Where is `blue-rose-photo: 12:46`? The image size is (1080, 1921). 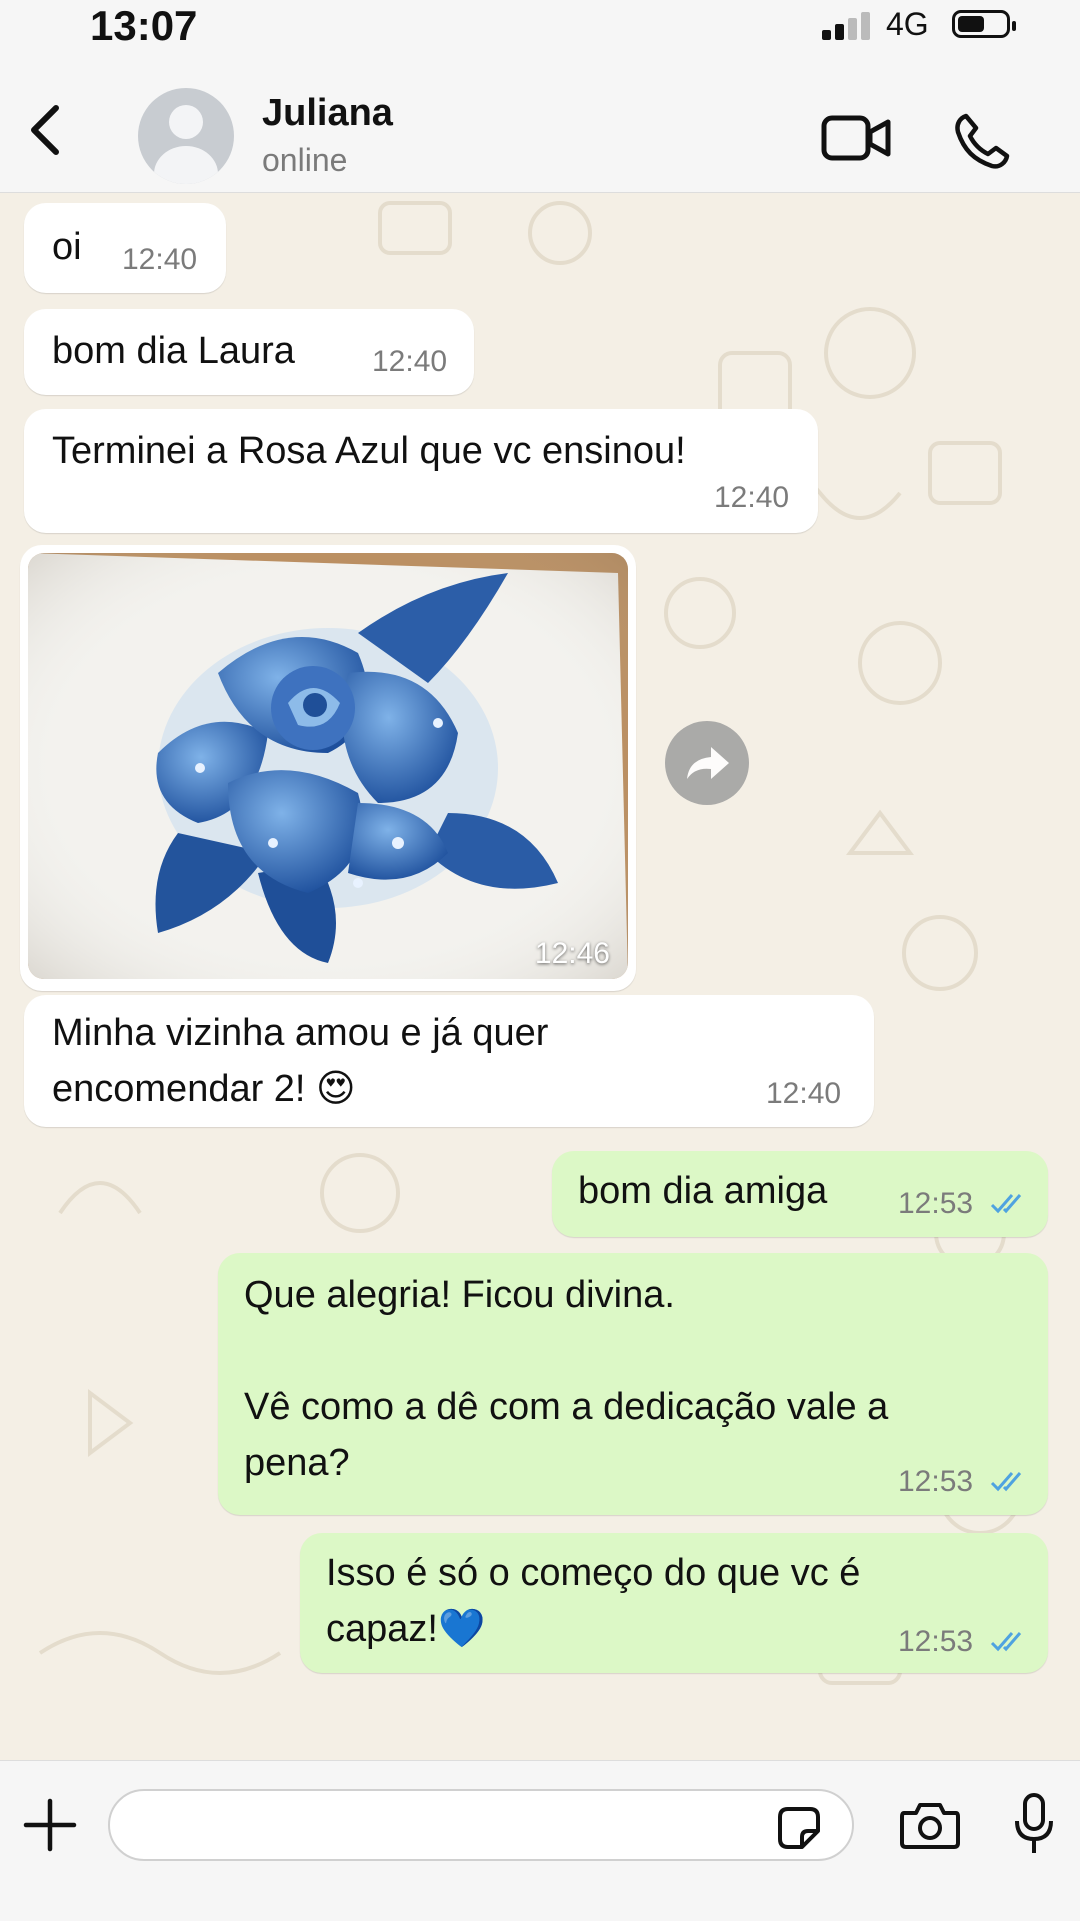 blue-rose-photo: 12:46 is located at coordinates (328, 766).